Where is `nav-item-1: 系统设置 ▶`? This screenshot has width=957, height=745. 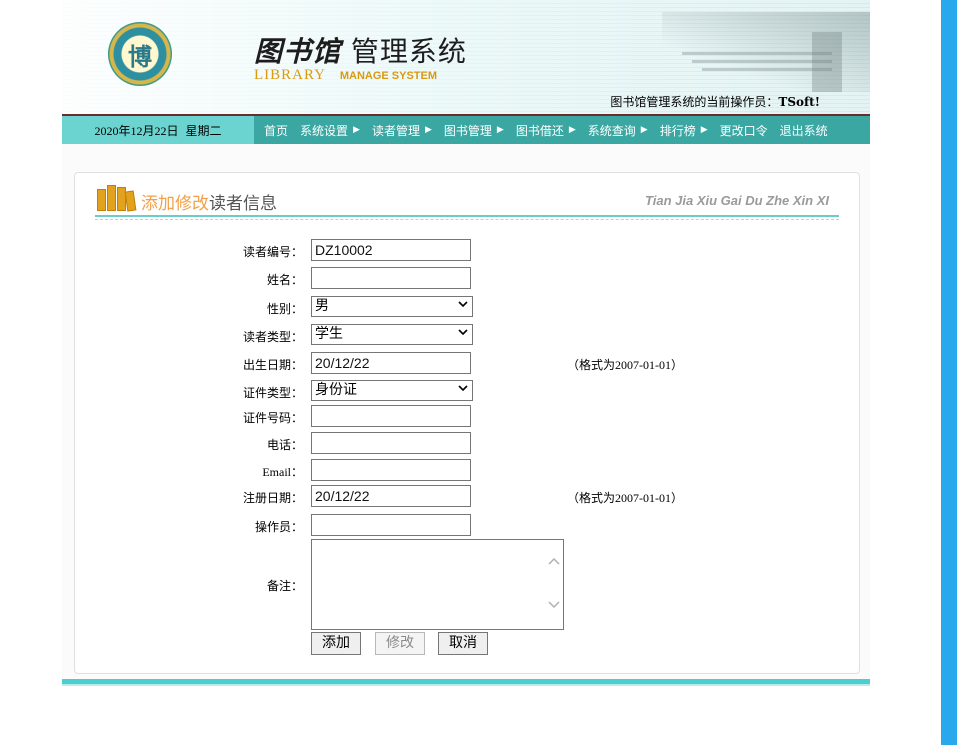 nav-item-1: 系统设置 ▶ is located at coordinates (330, 130).